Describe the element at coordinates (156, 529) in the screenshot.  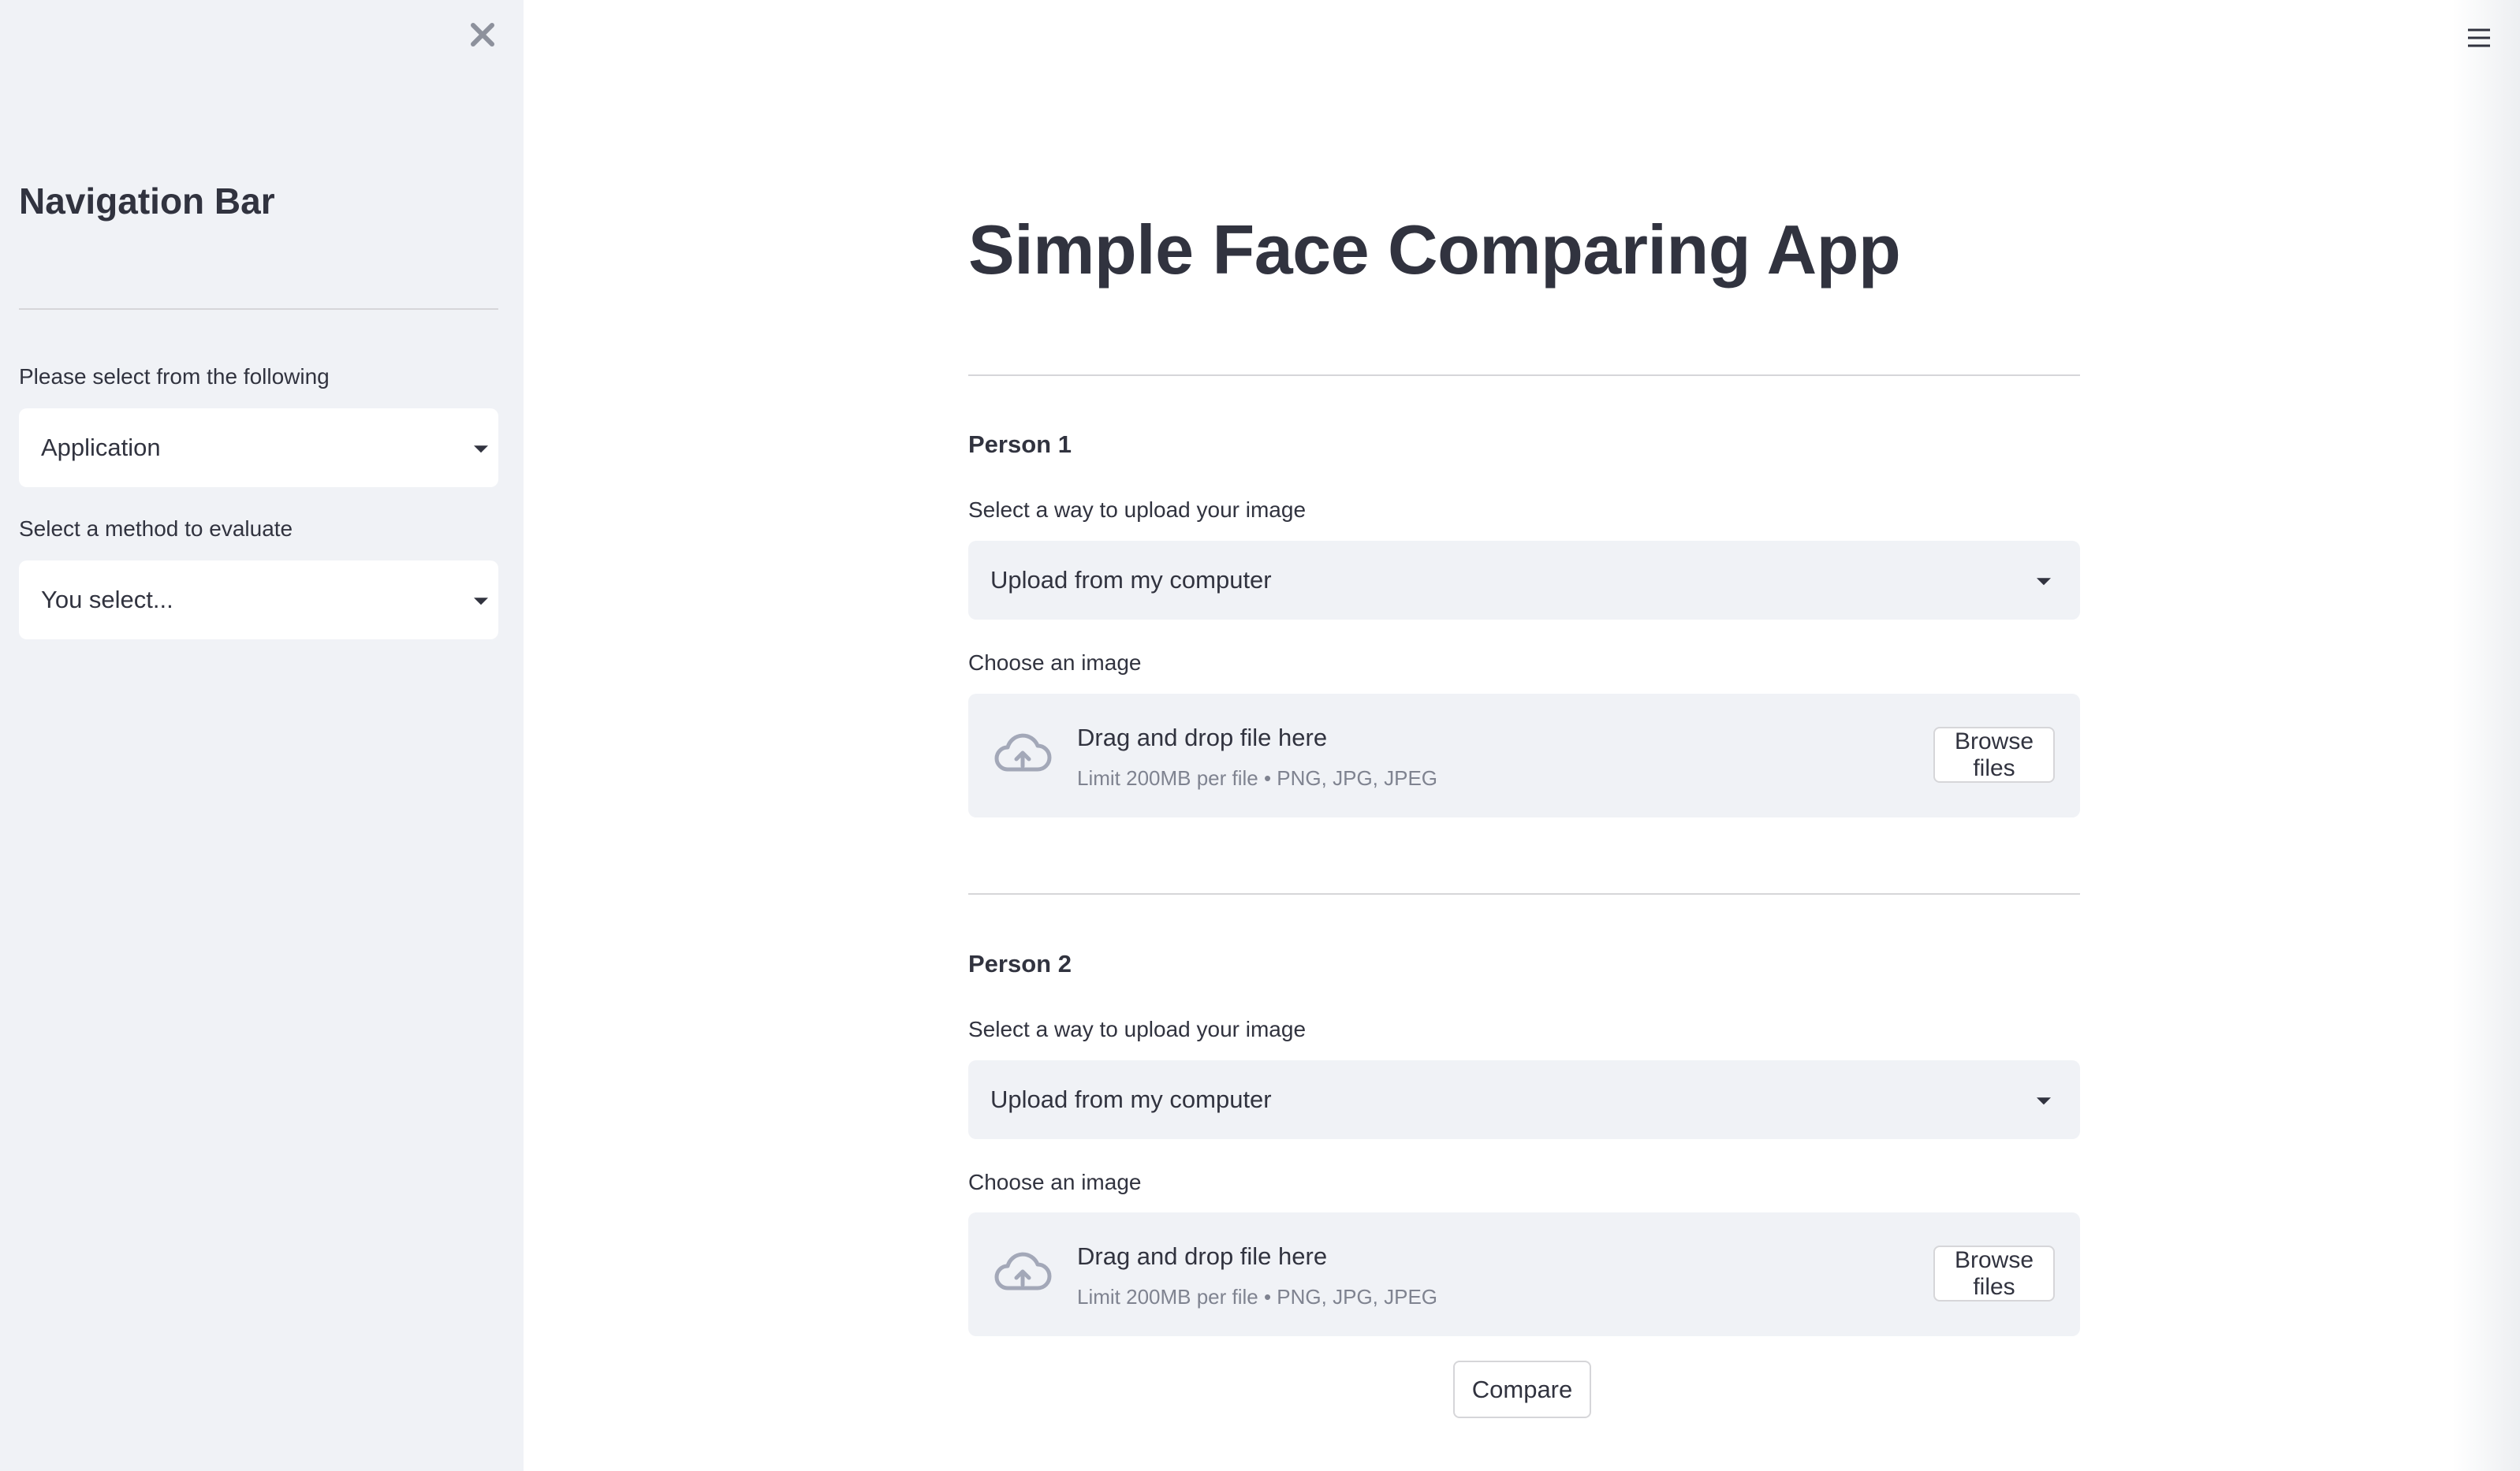
I see `select-label-method: Select a method to evaluate` at that location.